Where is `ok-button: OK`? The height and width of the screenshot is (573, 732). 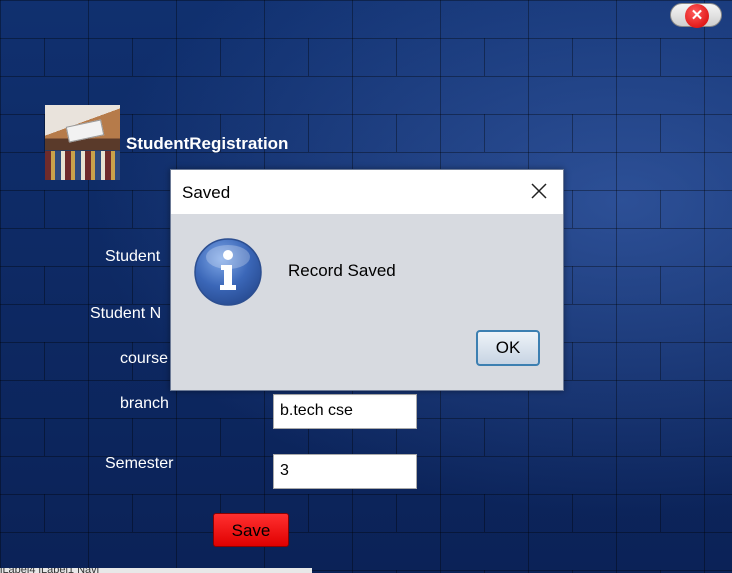 ok-button: OK is located at coordinates (508, 348).